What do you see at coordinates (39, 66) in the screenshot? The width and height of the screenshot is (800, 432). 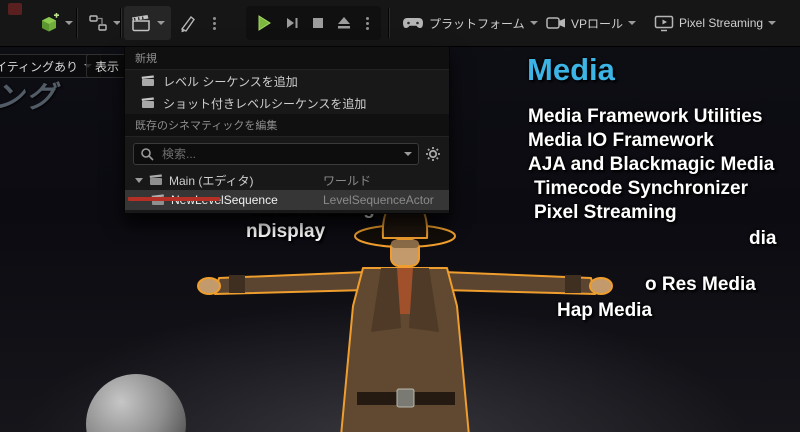 I see `view-mode-label: イティングあり` at bounding box center [39, 66].